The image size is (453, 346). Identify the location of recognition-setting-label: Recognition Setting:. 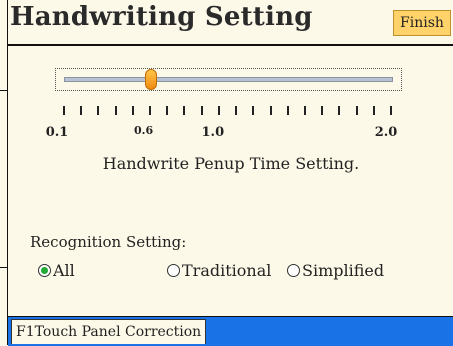
(108, 242).